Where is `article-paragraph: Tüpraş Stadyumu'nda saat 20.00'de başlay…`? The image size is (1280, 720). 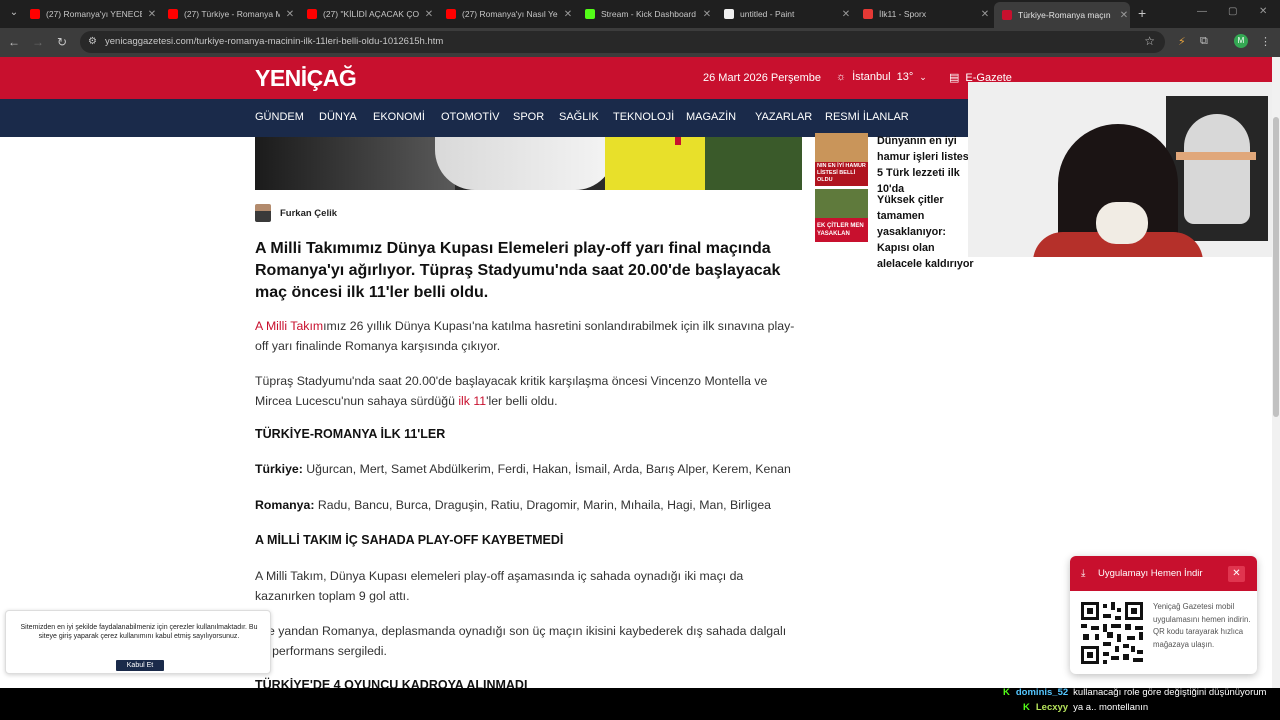 article-paragraph: Tüpraş Stadyumu'nda saat 20.00'de başlay… is located at coordinates (527, 391).